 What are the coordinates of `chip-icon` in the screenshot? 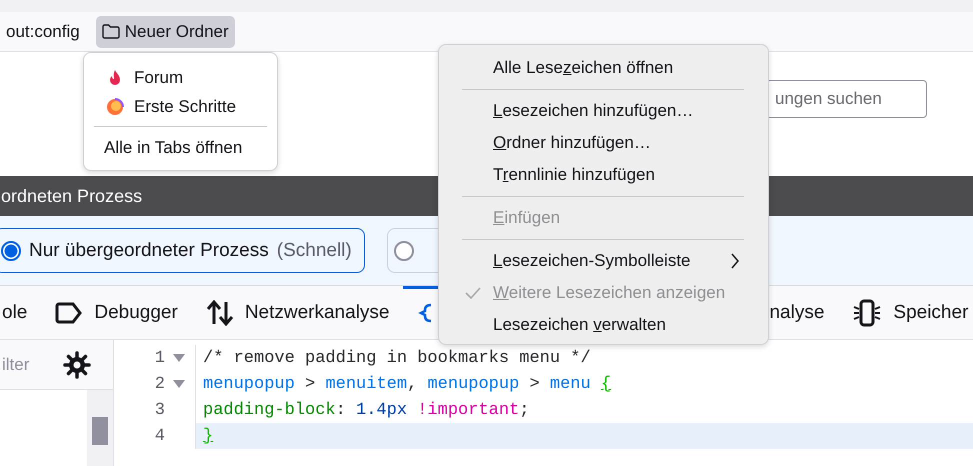 It's located at (867, 312).